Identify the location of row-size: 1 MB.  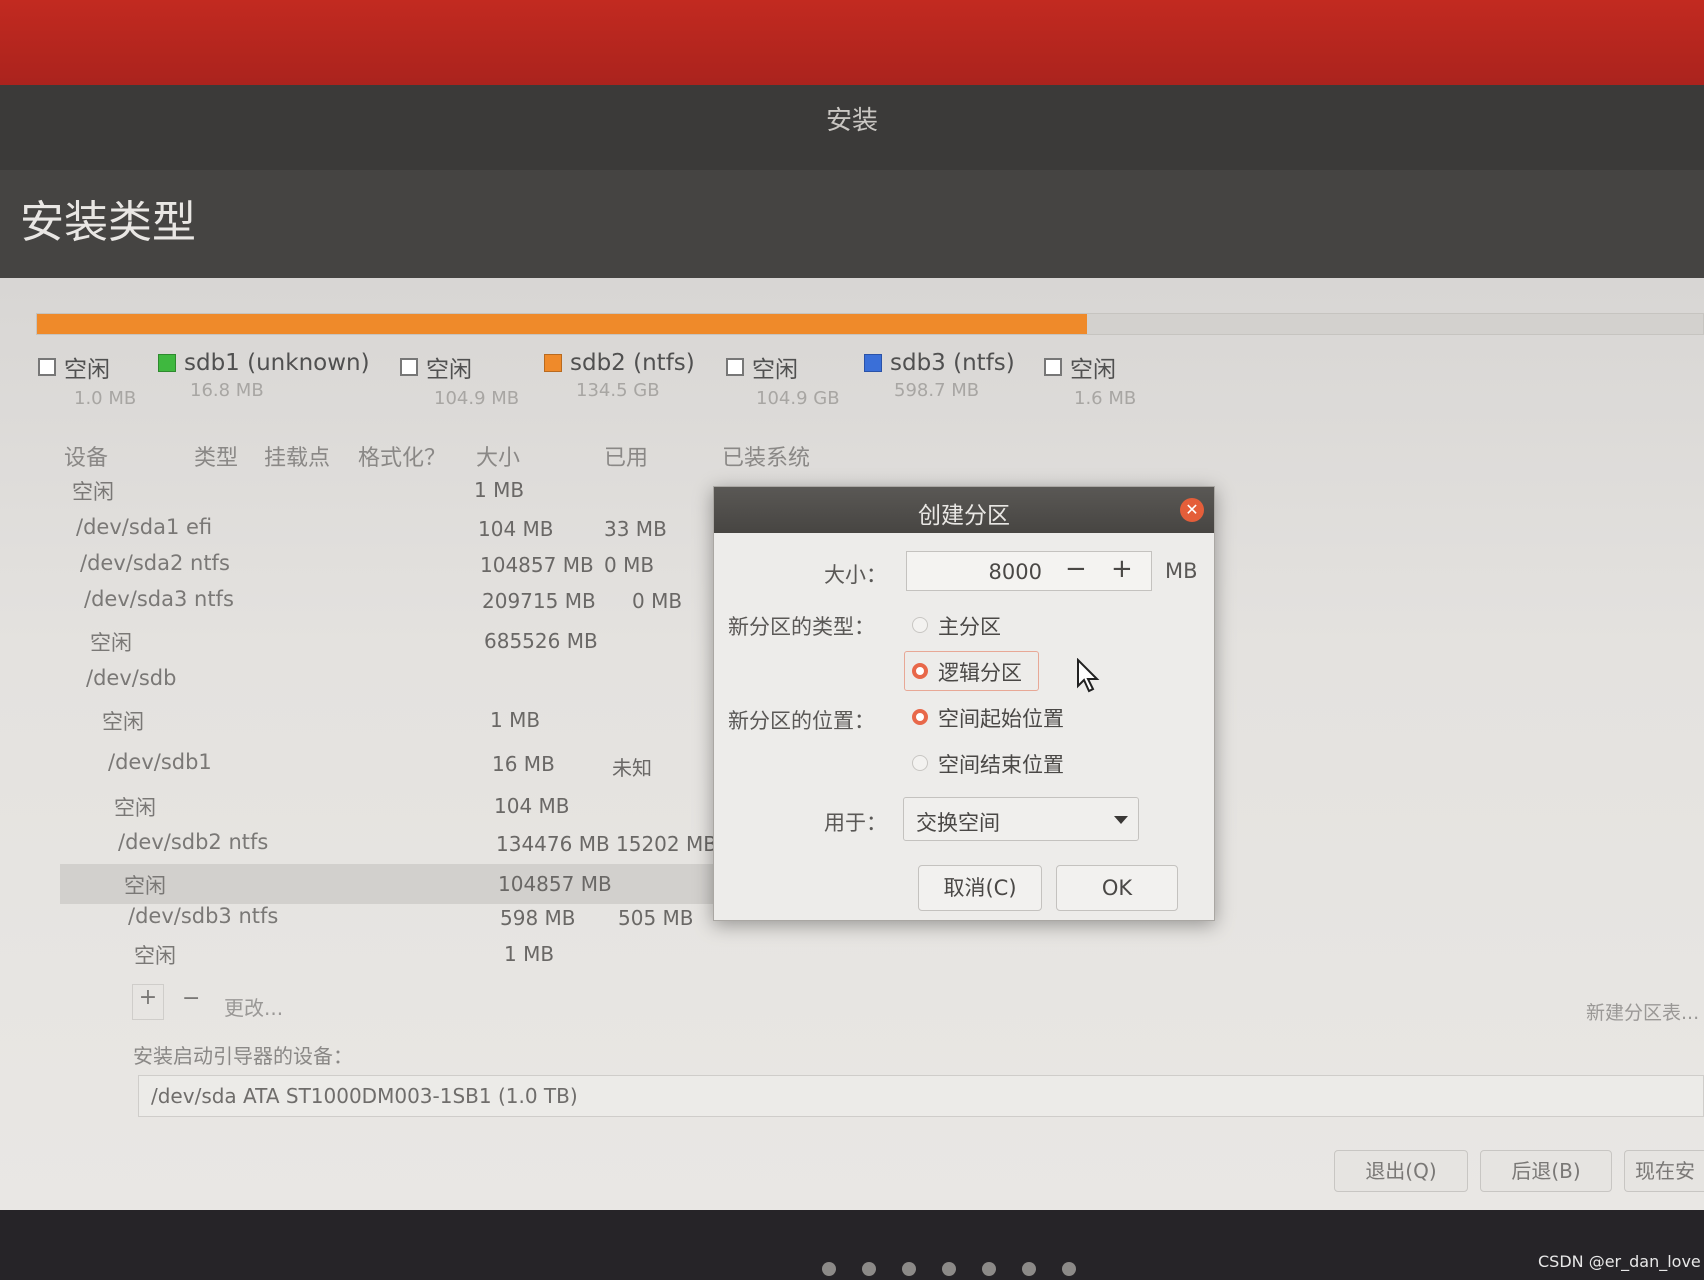
(499, 490).